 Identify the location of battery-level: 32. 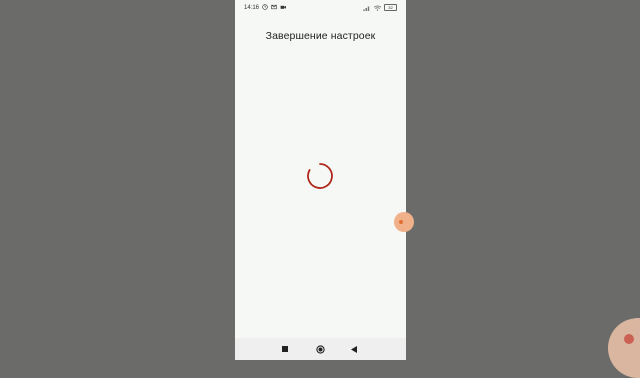
(390, 7).